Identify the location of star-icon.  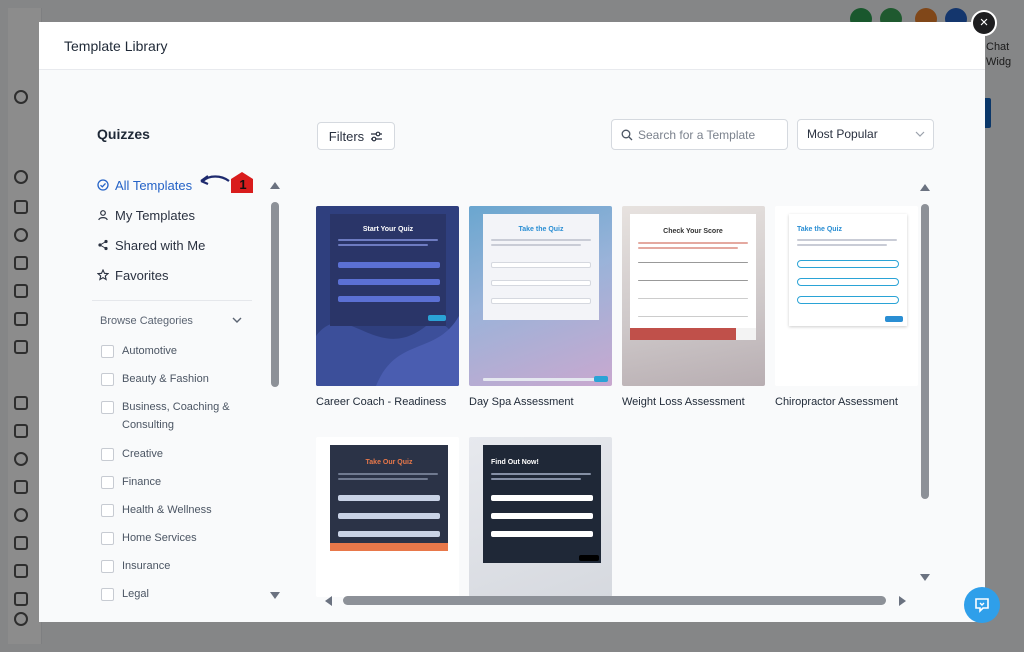
(103, 275).